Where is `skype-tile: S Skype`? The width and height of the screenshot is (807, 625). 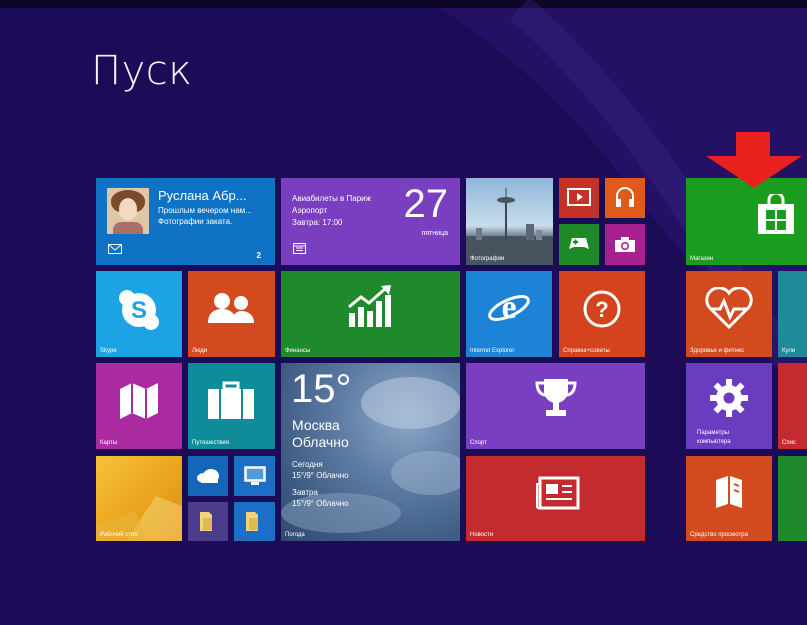 skype-tile: S Skype is located at coordinates (139, 314).